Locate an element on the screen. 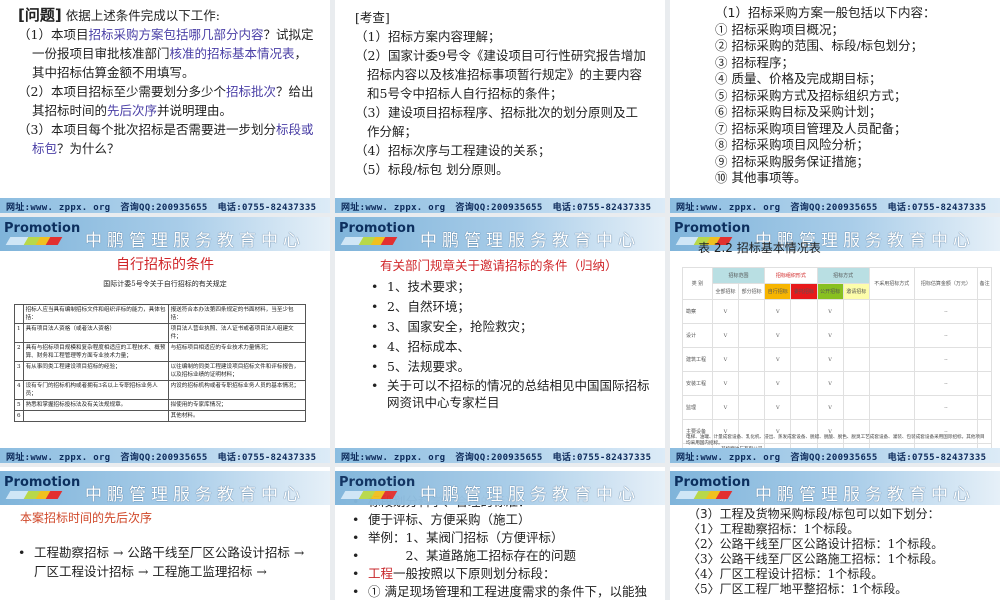  table-row: 安装工程 V V V -- is located at coordinates (837, 383).